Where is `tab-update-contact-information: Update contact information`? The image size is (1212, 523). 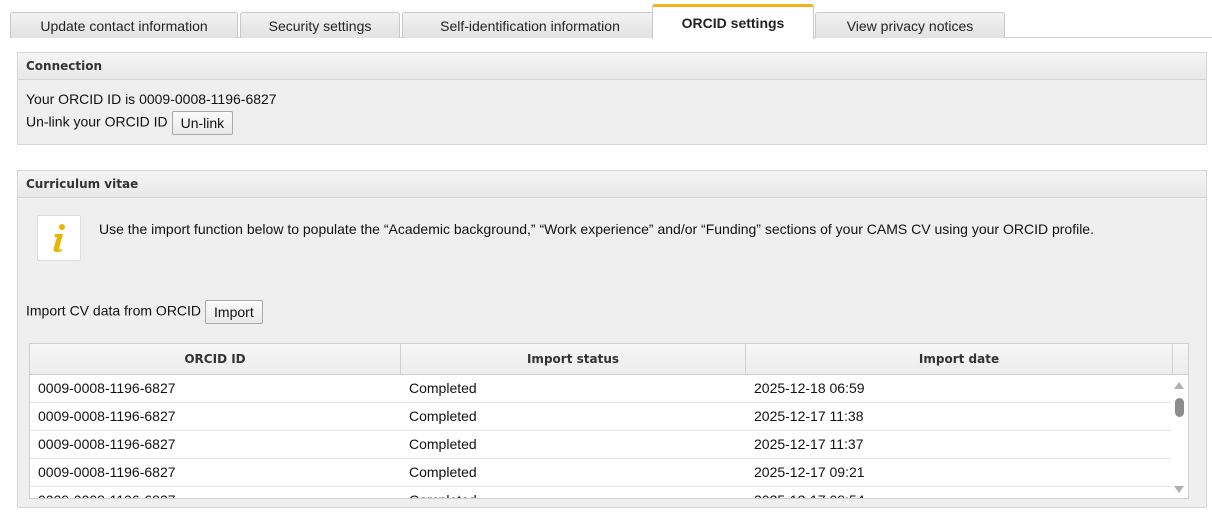 tab-update-contact-information: Update contact information is located at coordinates (124, 25).